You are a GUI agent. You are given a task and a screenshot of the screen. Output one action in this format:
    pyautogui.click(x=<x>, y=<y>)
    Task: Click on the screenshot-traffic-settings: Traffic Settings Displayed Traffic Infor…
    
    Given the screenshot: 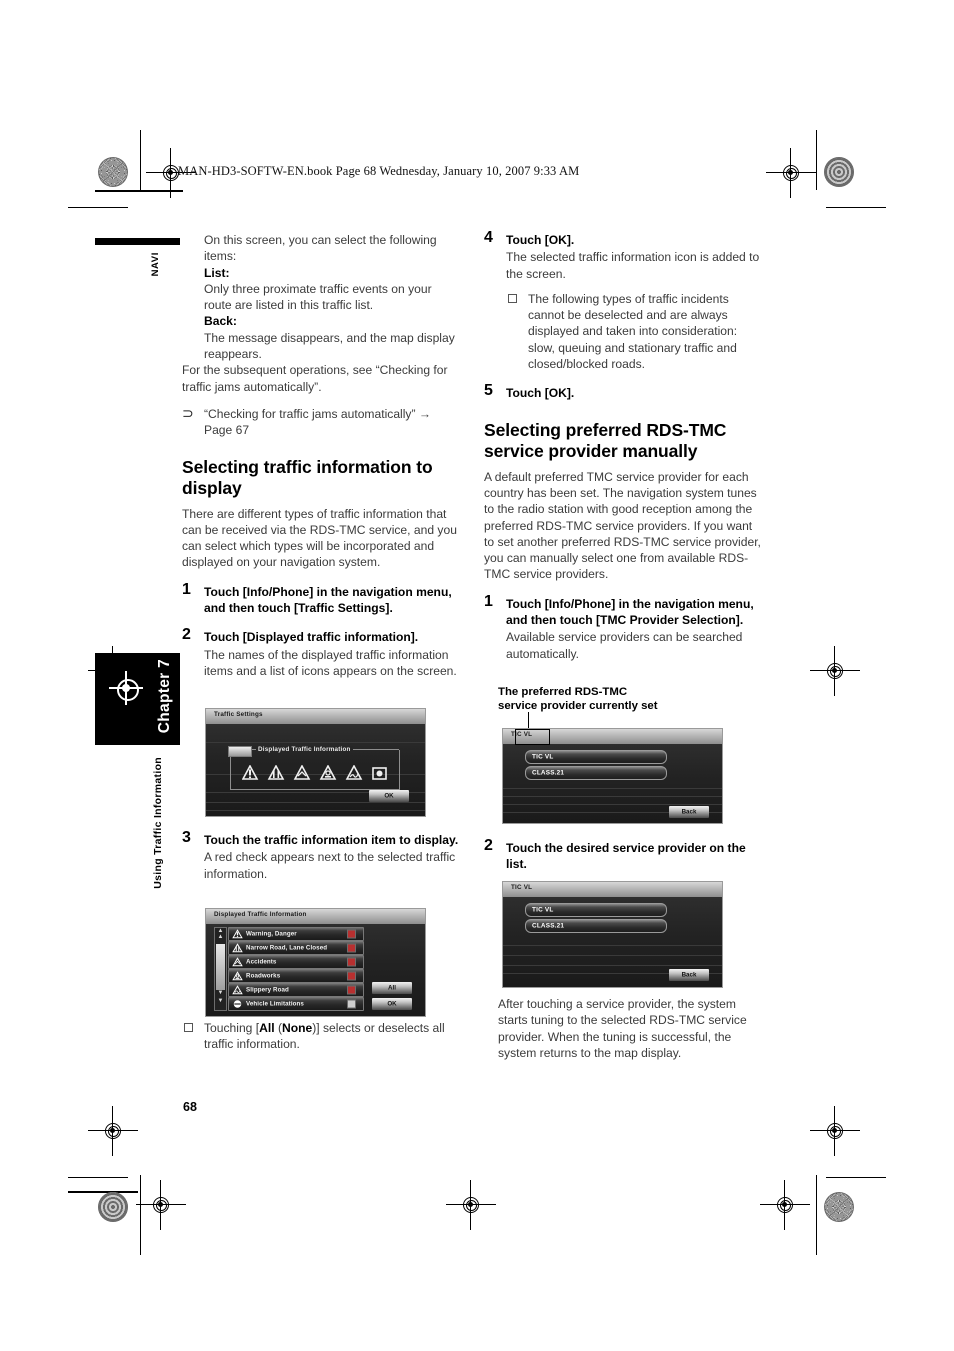 What is the action you would take?
    pyautogui.click(x=315, y=762)
    